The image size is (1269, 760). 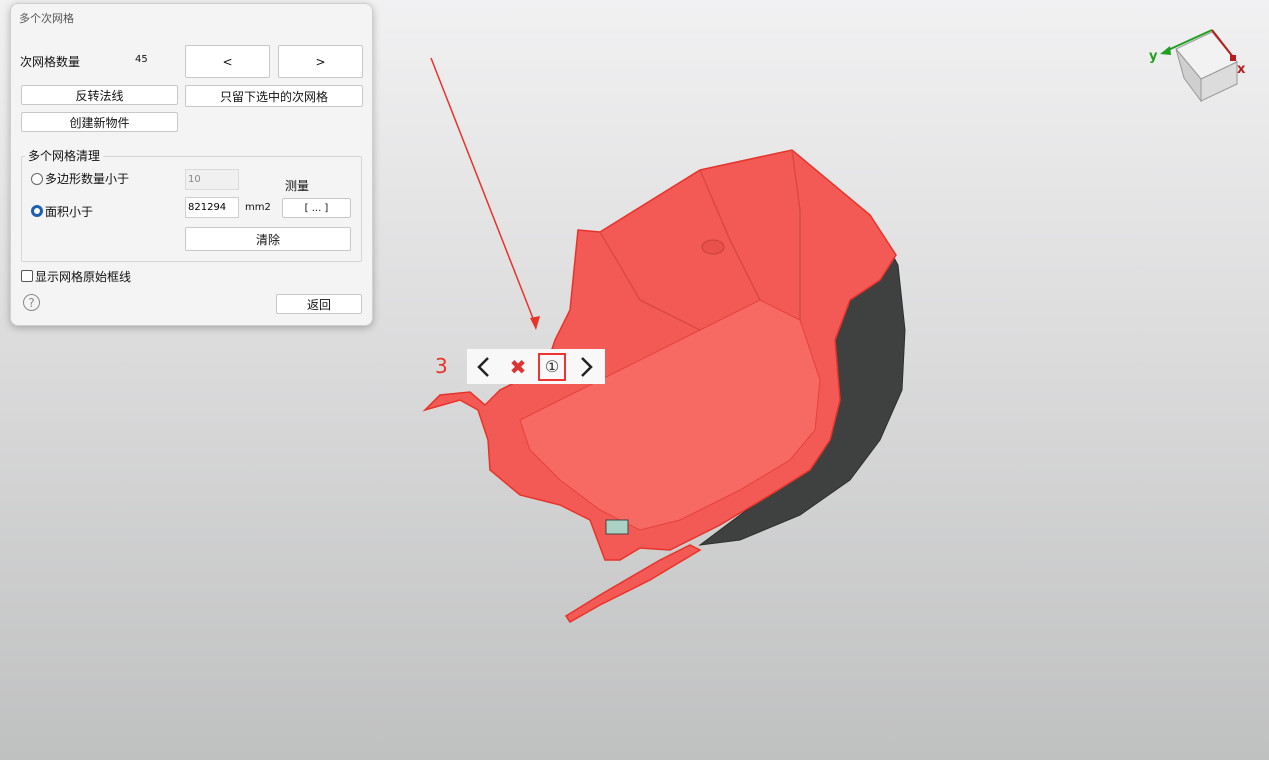 What do you see at coordinates (87, 179) in the screenshot?
I see `polygon-count-label: 多边形数量小于` at bounding box center [87, 179].